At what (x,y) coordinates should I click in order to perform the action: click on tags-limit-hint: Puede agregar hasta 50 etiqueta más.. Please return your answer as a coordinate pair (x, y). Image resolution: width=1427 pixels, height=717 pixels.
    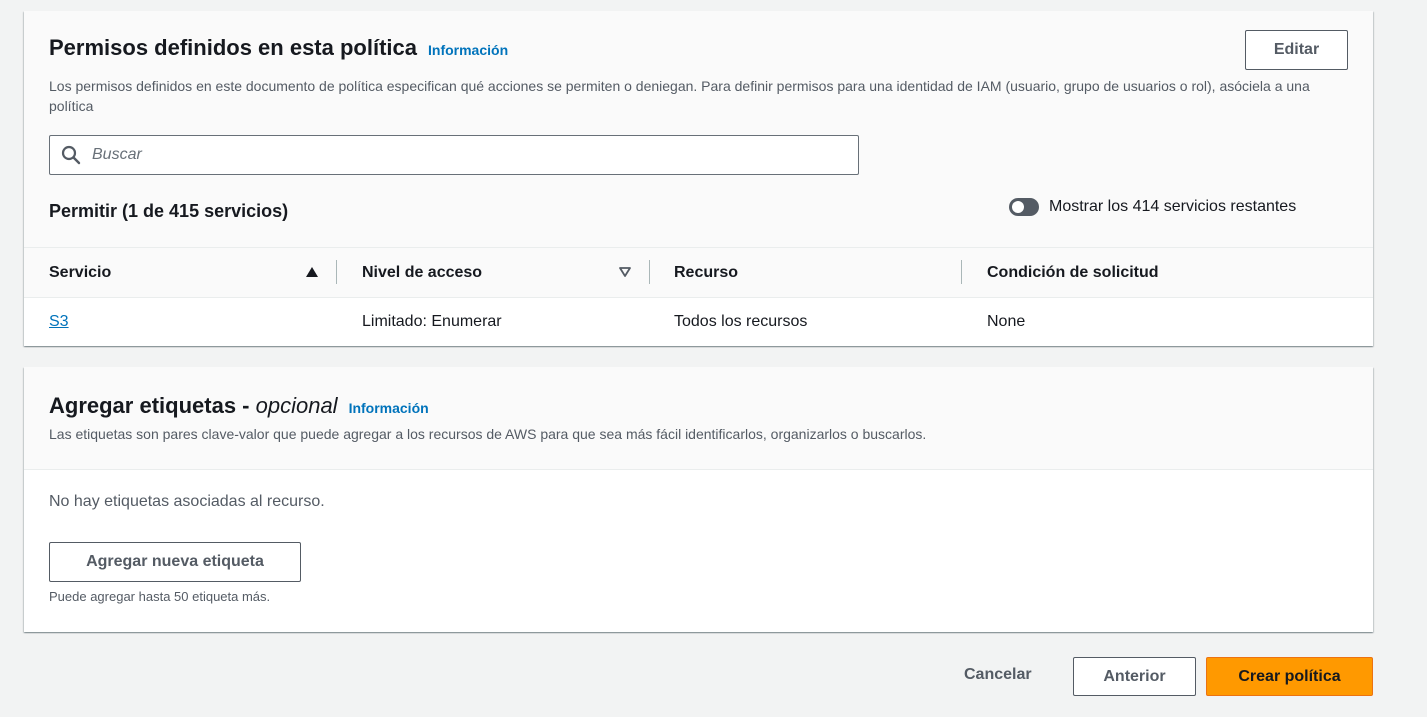
    Looking at the image, I should click on (160, 596).